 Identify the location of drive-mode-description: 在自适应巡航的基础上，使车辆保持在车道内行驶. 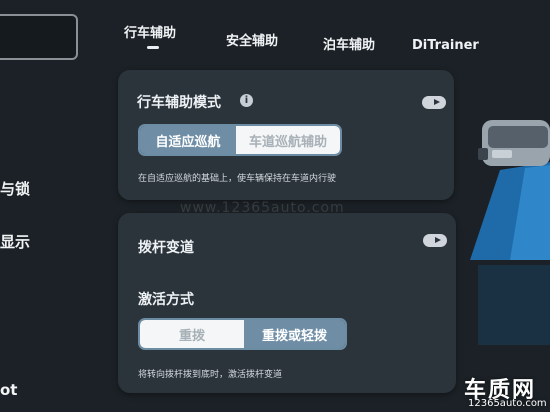
(237, 179).